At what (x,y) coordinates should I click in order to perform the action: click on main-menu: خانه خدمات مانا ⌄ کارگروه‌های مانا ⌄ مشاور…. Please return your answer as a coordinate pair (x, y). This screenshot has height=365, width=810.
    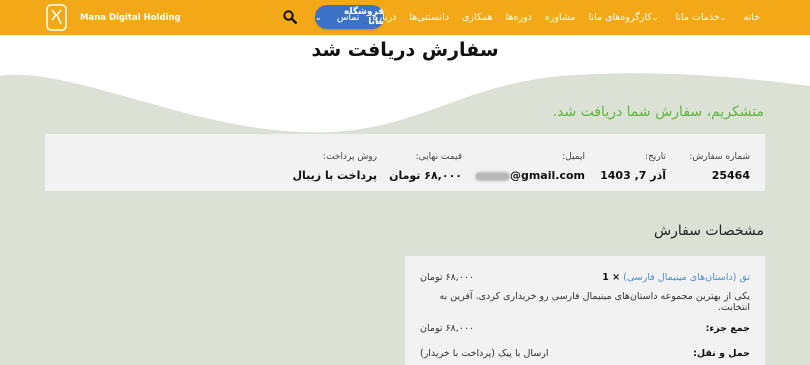
    Looking at the image, I should click on (542, 17).